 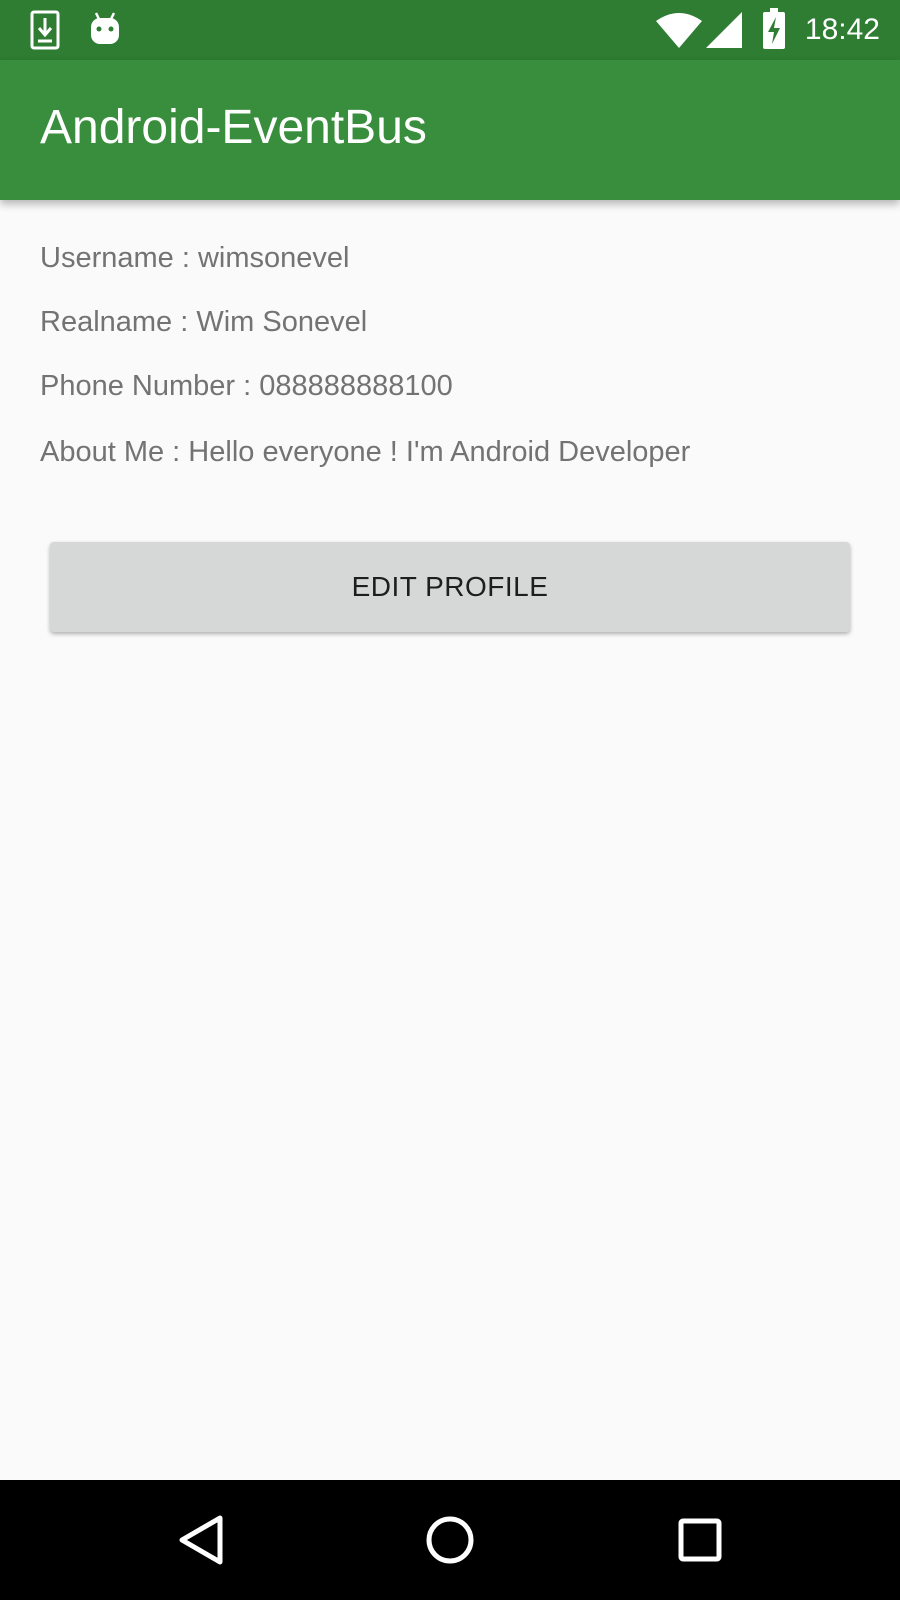 I want to click on cell-signal-icon, so click(x=724, y=30).